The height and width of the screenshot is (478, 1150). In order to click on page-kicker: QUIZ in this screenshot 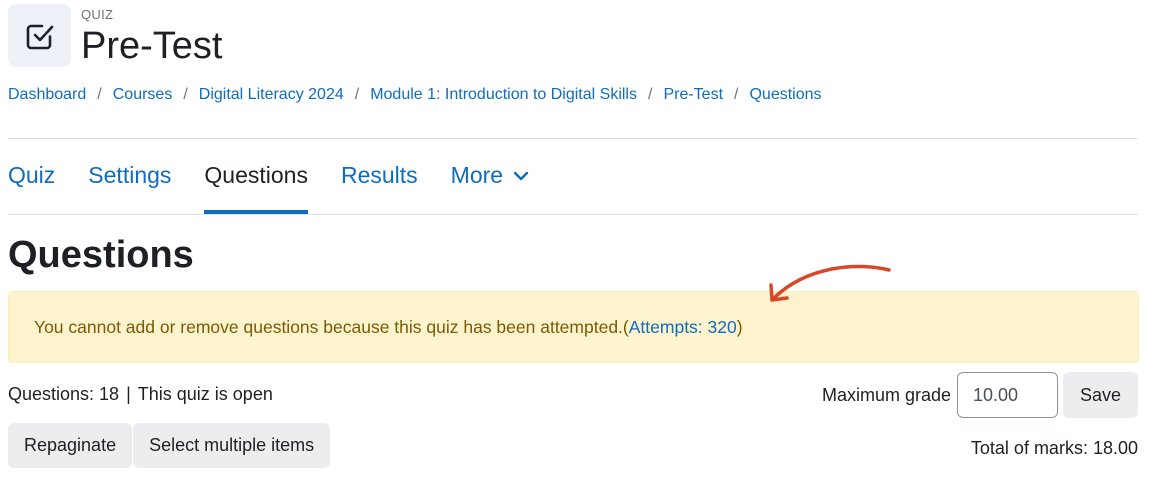, I will do `click(97, 14)`.